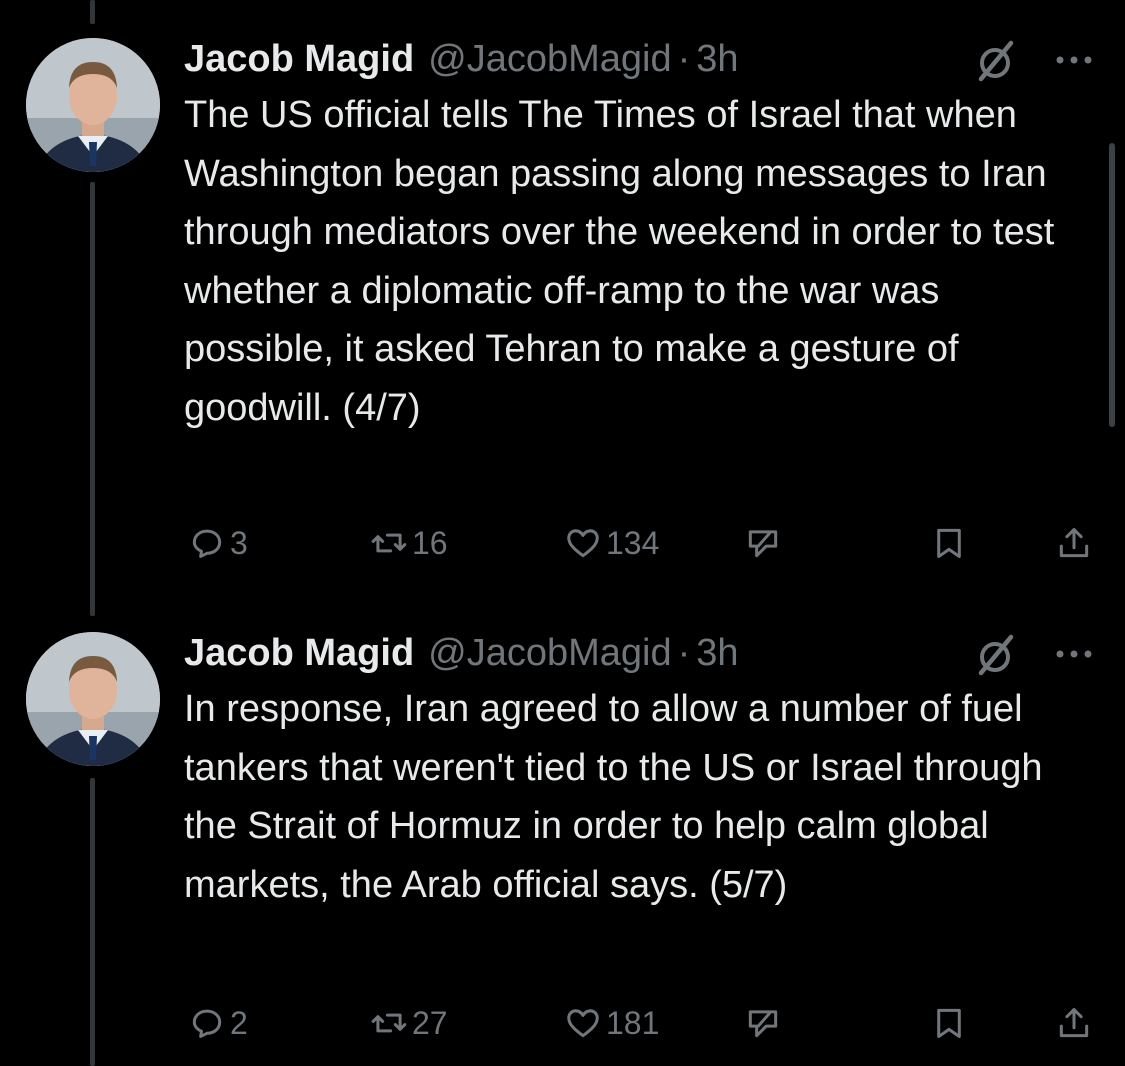 The height and width of the screenshot is (1066, 1125). Describe the element at coordinates (562, 543) in the screenshot. I see `action-bar: 3 16 134` at that location.